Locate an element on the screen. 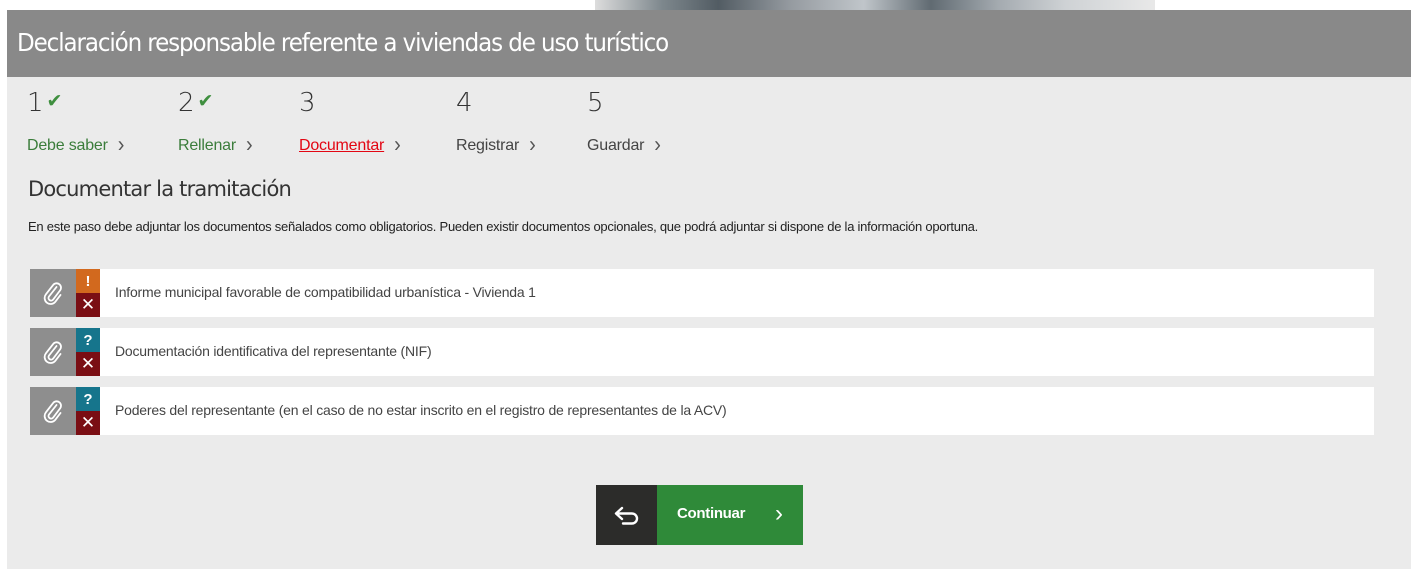 The image size is (1411, 569). step-label: Documentar is located at coordinates (341, 145).